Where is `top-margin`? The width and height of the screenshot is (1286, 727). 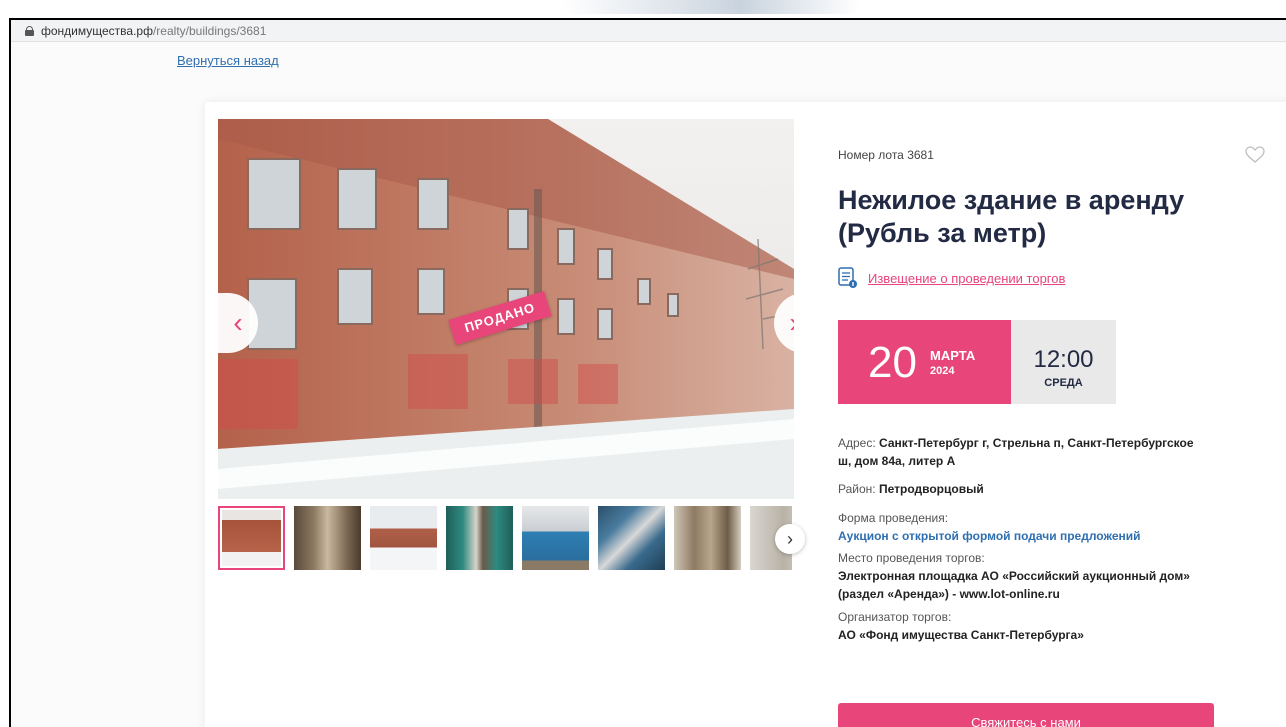
top-margin is located at coordinates (643, 9).